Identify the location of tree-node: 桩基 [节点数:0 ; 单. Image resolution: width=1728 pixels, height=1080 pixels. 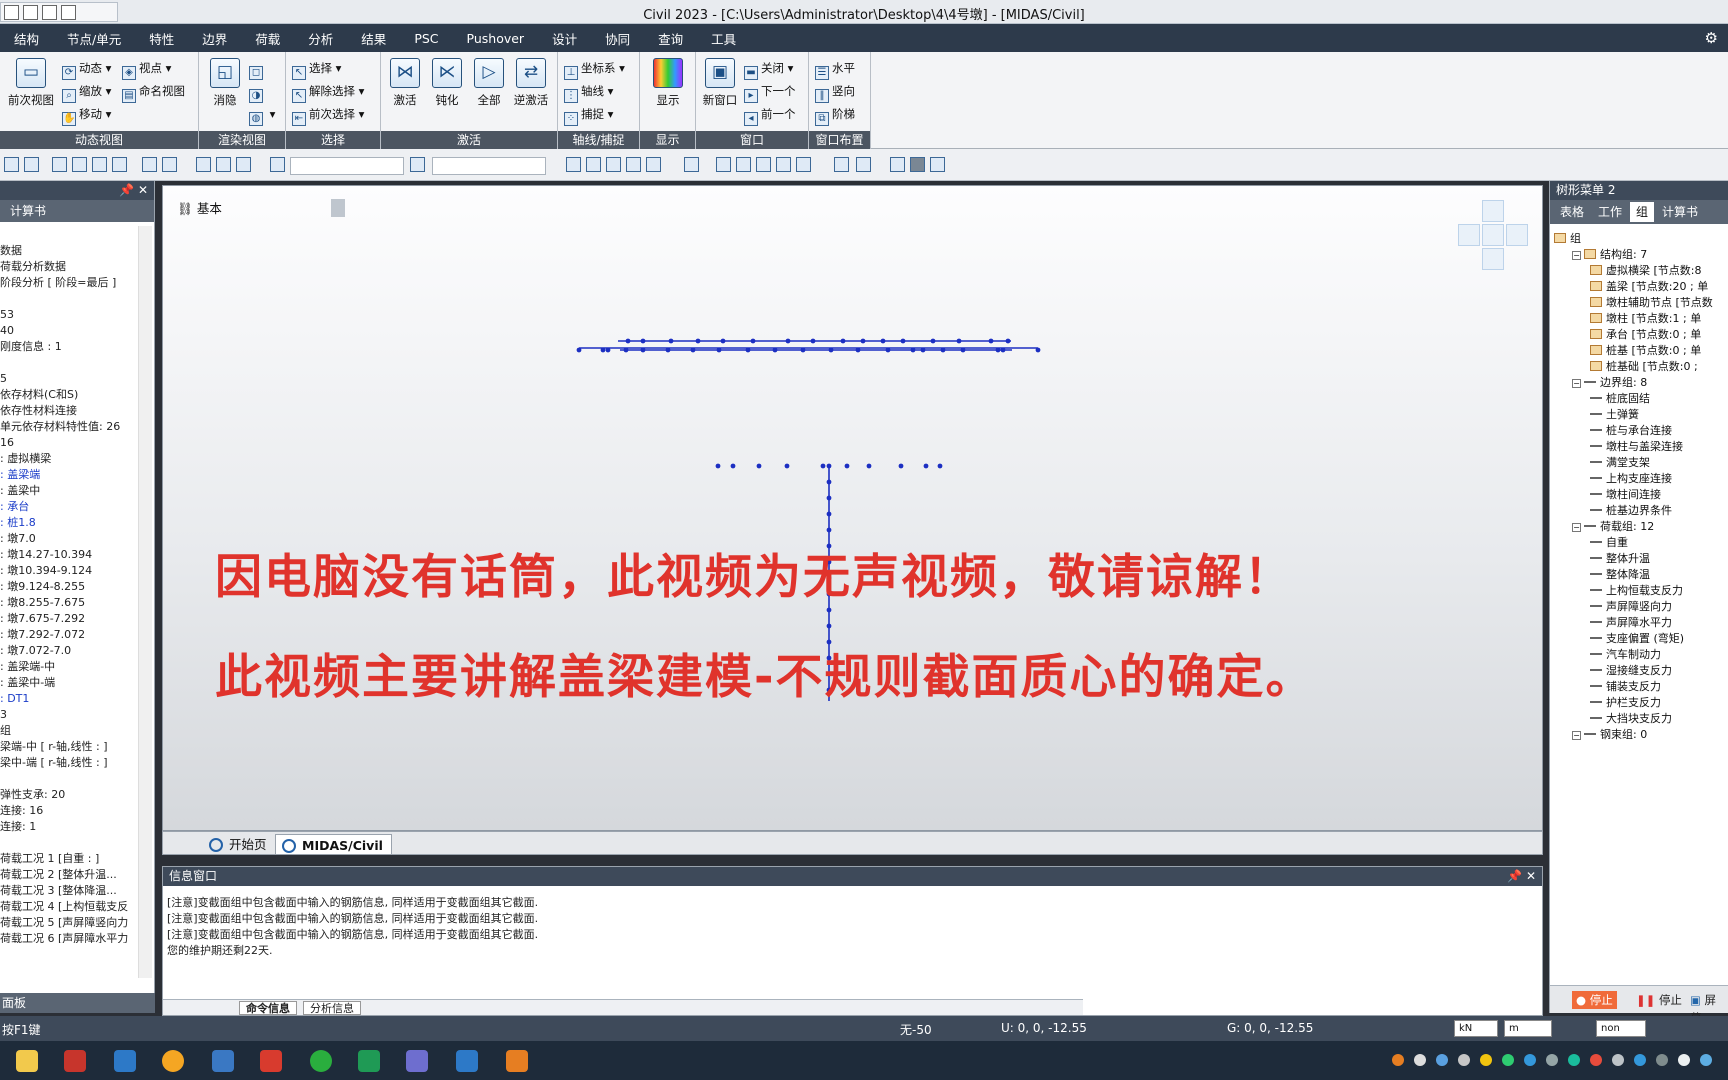
(1641, 351).